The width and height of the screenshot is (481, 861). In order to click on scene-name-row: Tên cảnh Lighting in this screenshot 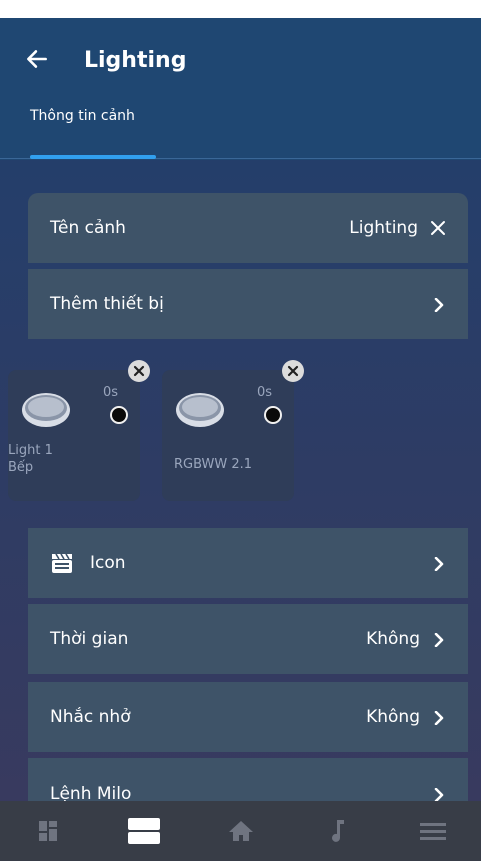, I will do `click(248, 228)`.